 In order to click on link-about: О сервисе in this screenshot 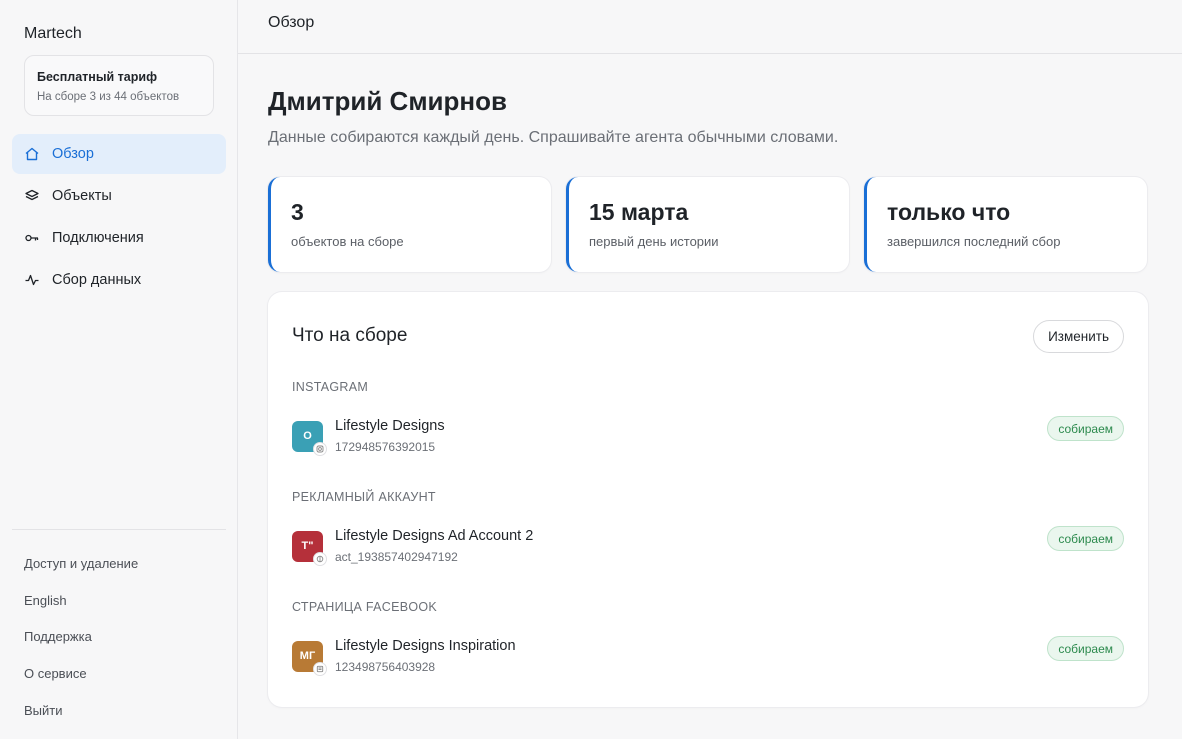, I will do `click(81, 684)`.